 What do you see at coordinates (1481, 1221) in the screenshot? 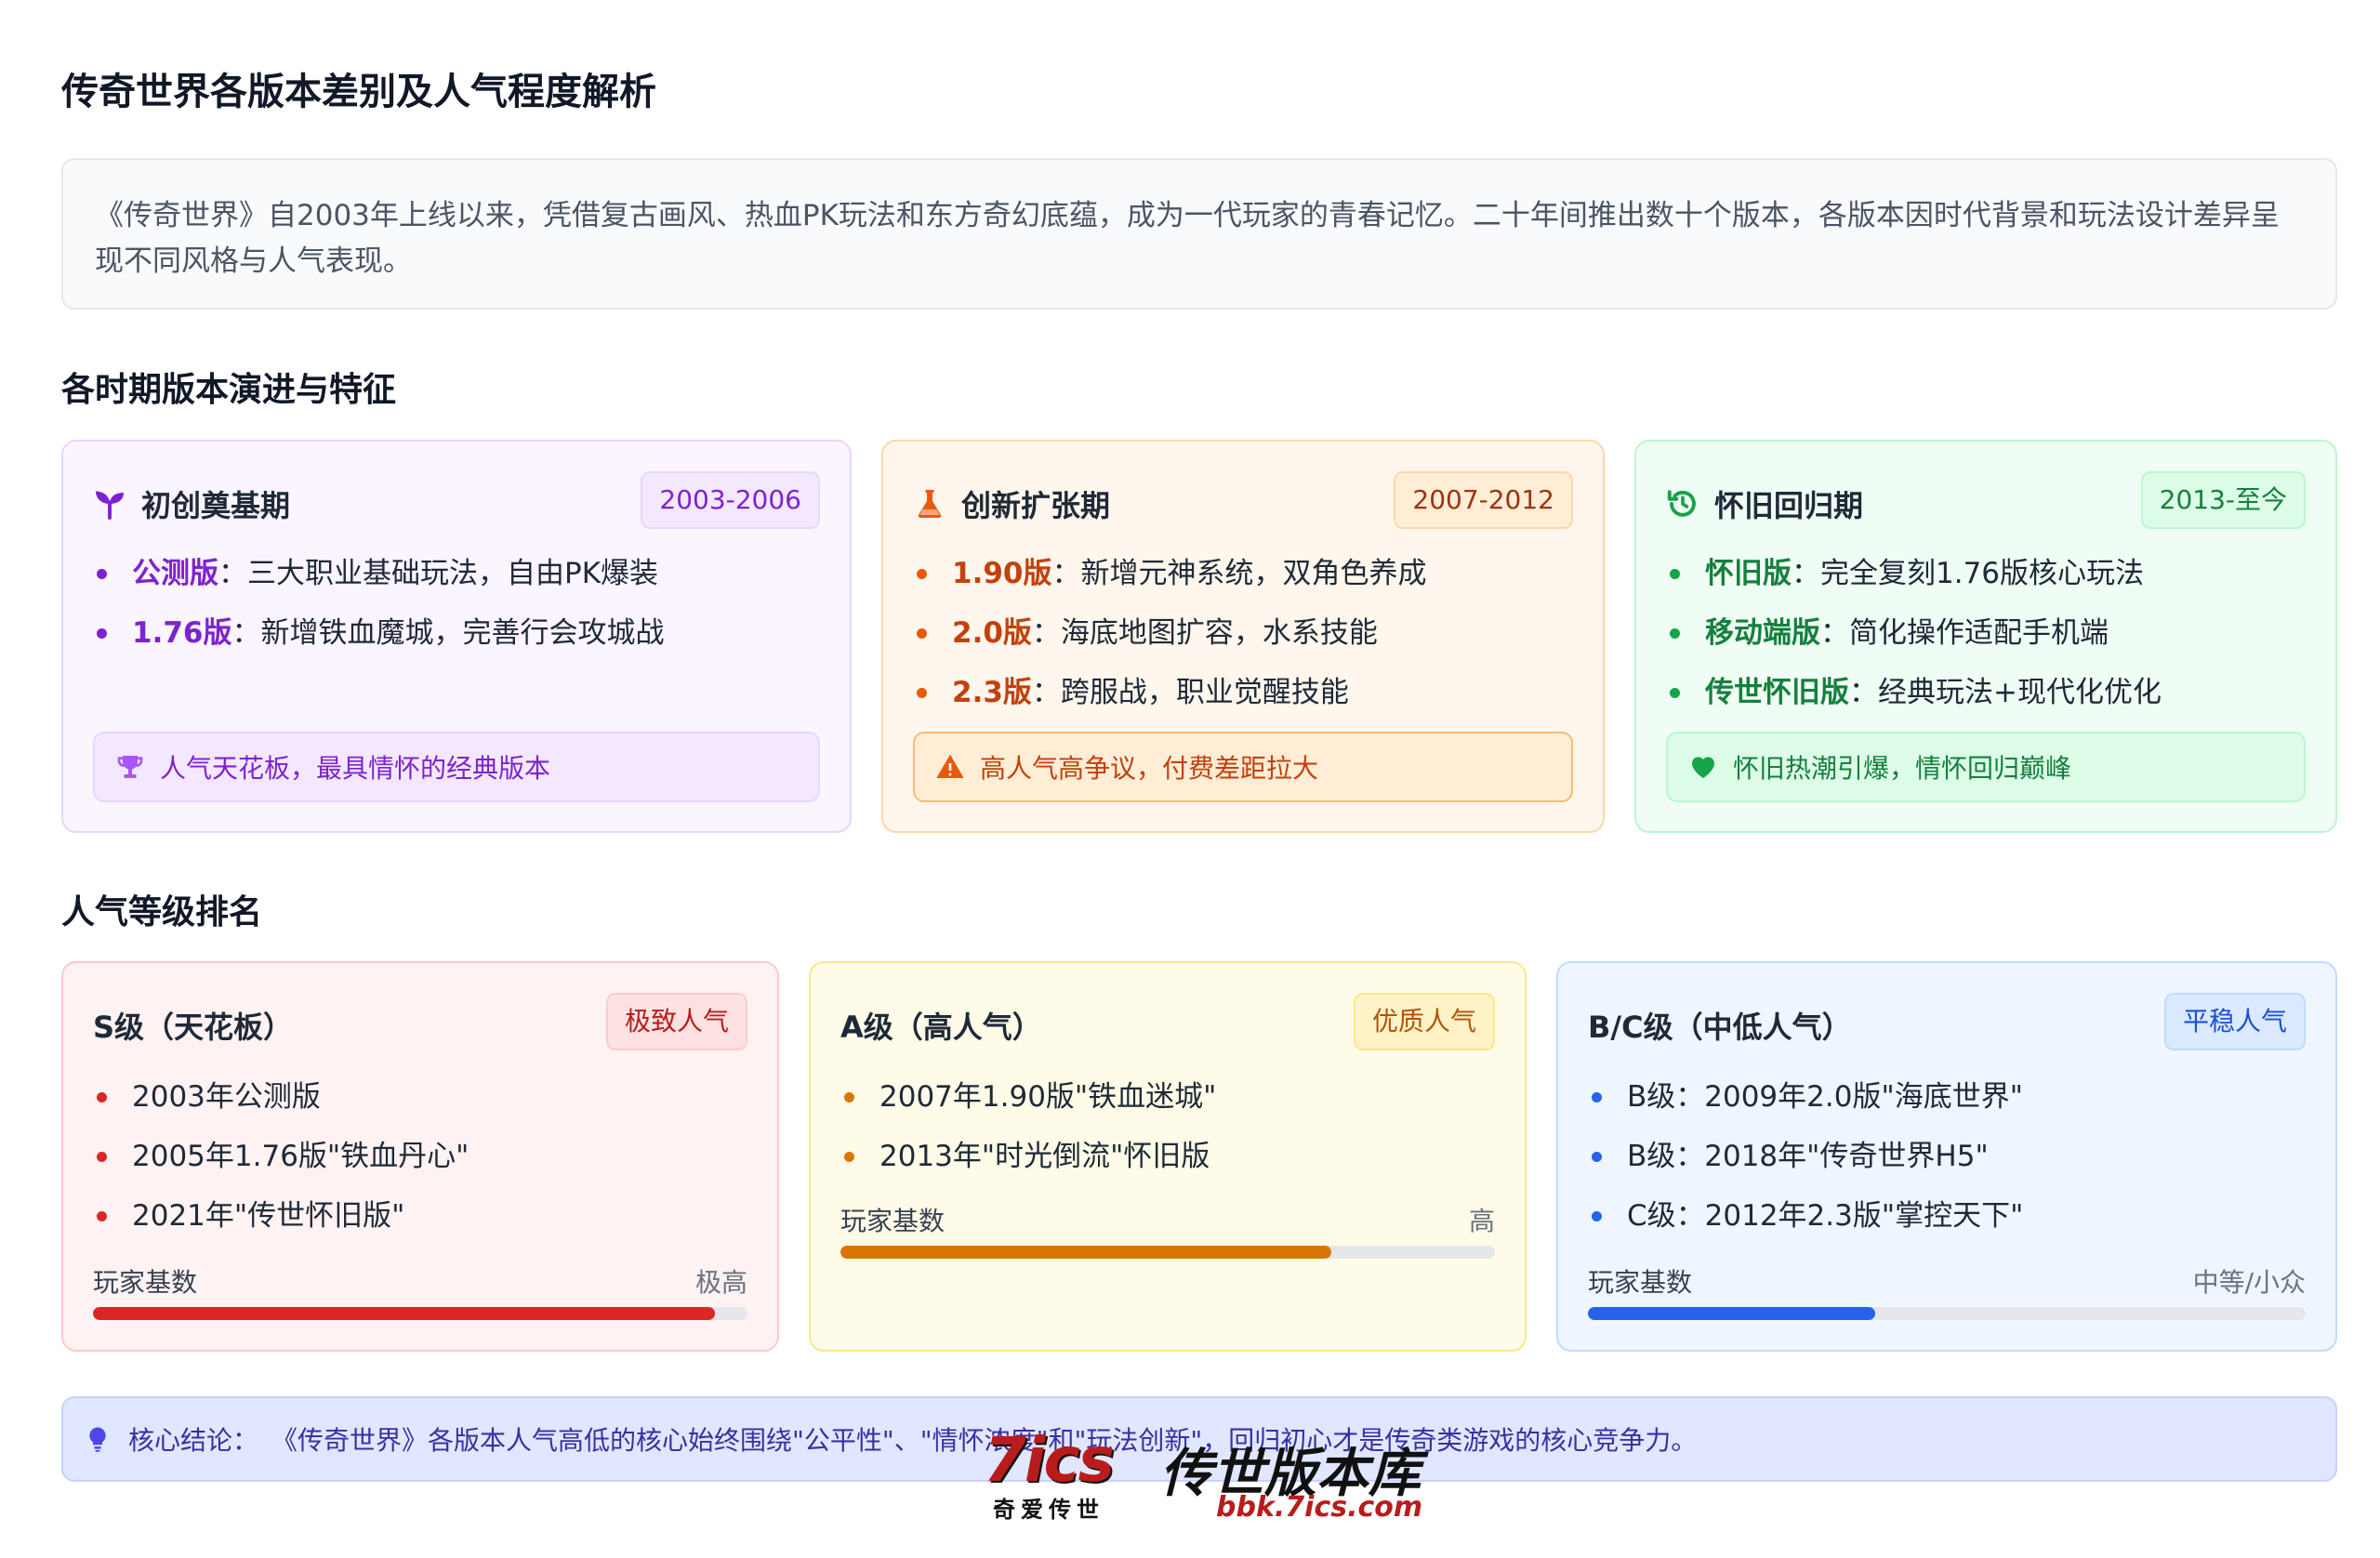
I see `meter-level: 高` at bounding box center [1481, 1221].